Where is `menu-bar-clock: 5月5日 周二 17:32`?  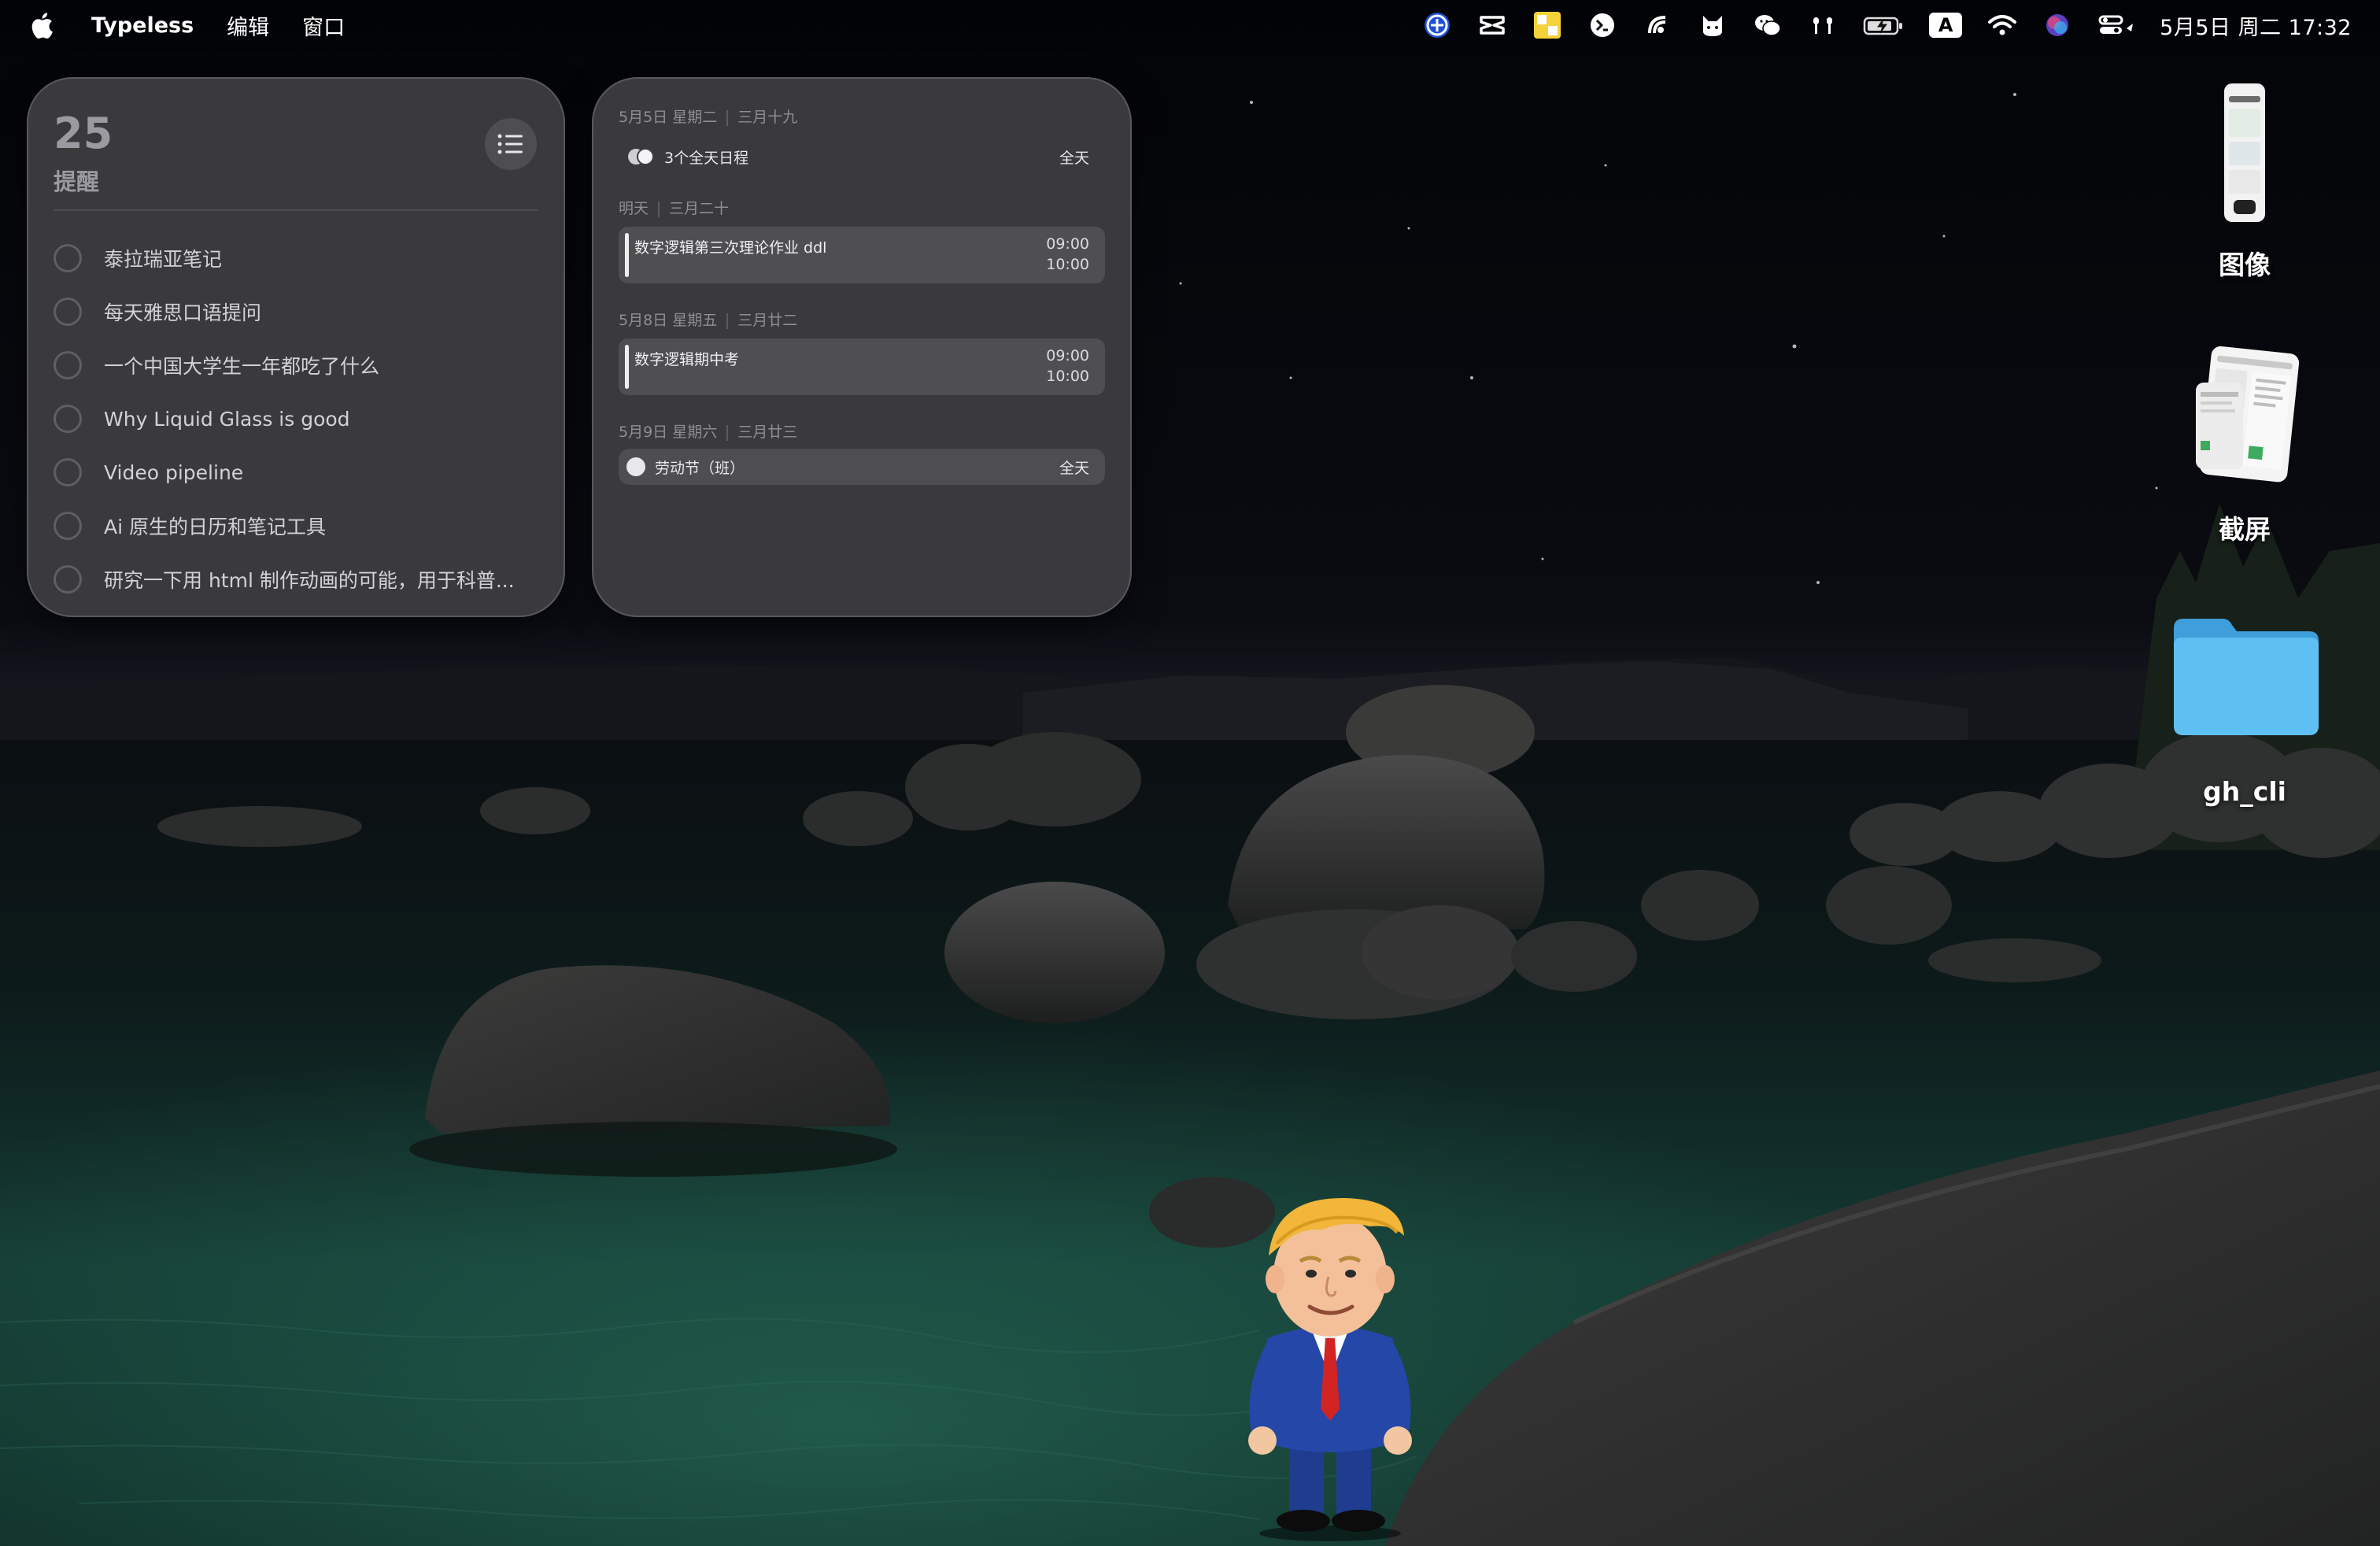 menu-bar-clock: 5月5日 周二 17:32 is located at coordinates (2256, 26).